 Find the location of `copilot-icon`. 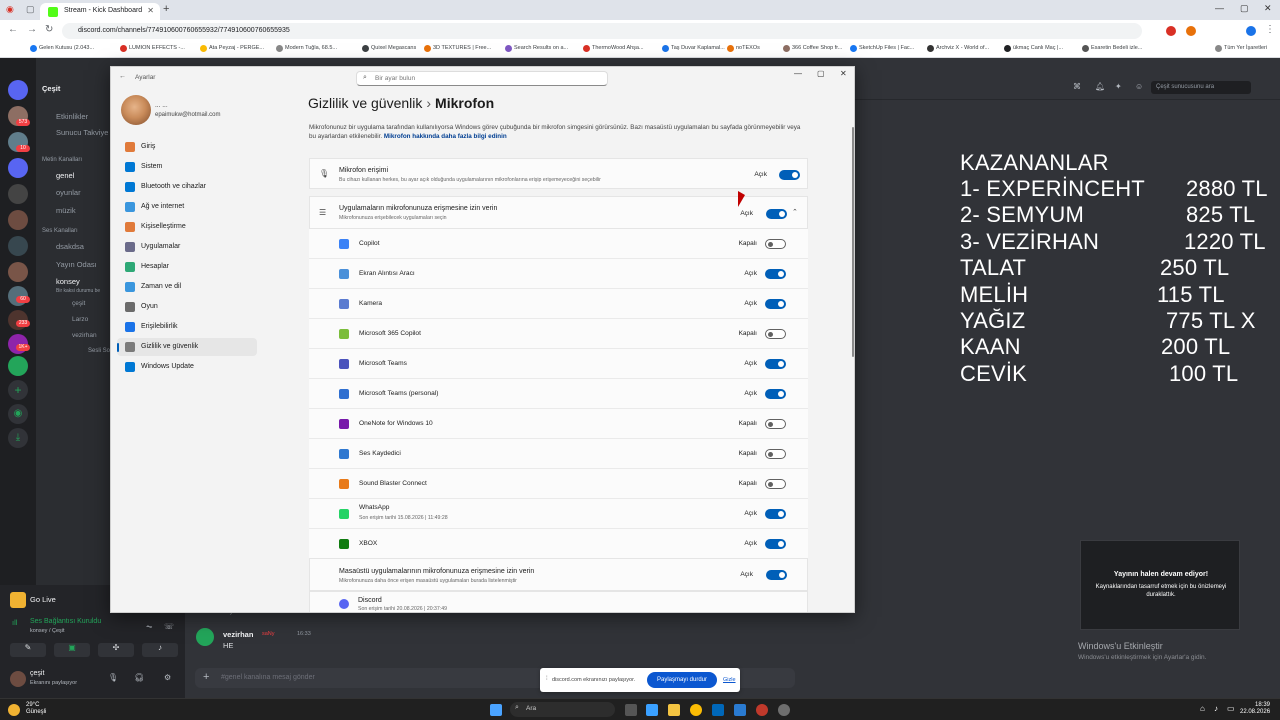

copilot-icon is located at coordinates (652, 710).